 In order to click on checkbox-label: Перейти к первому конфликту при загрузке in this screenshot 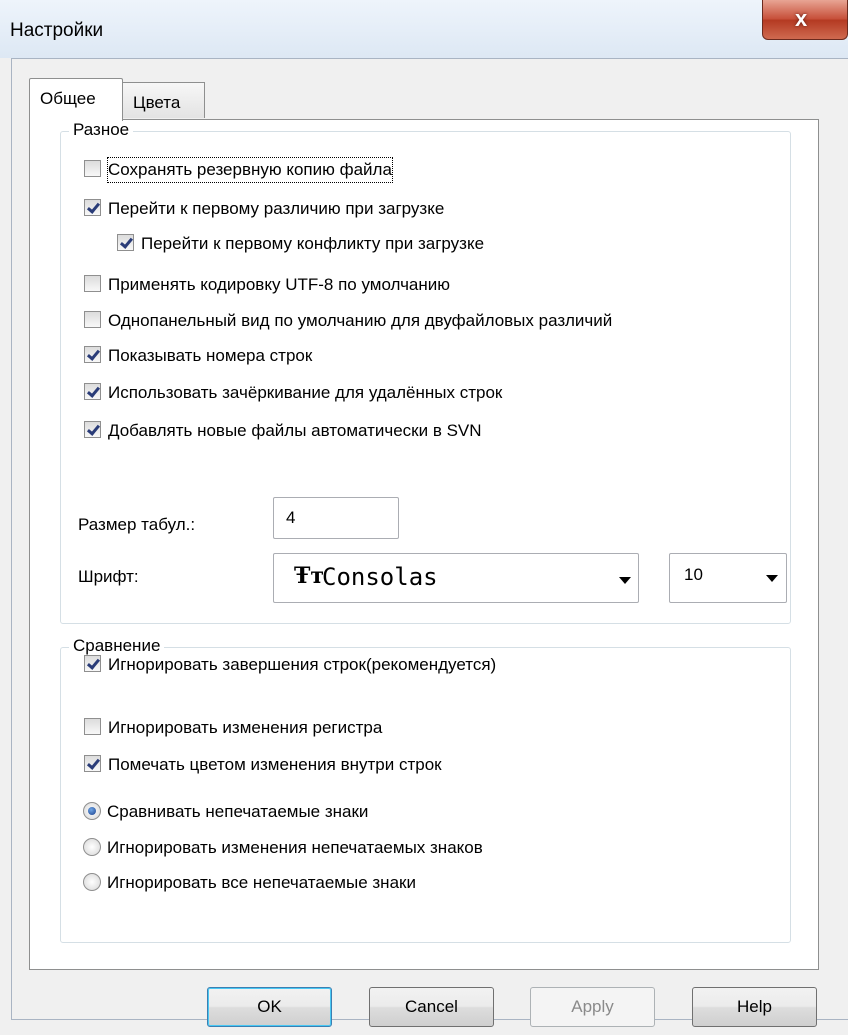, I will do `click(313, 243)`.